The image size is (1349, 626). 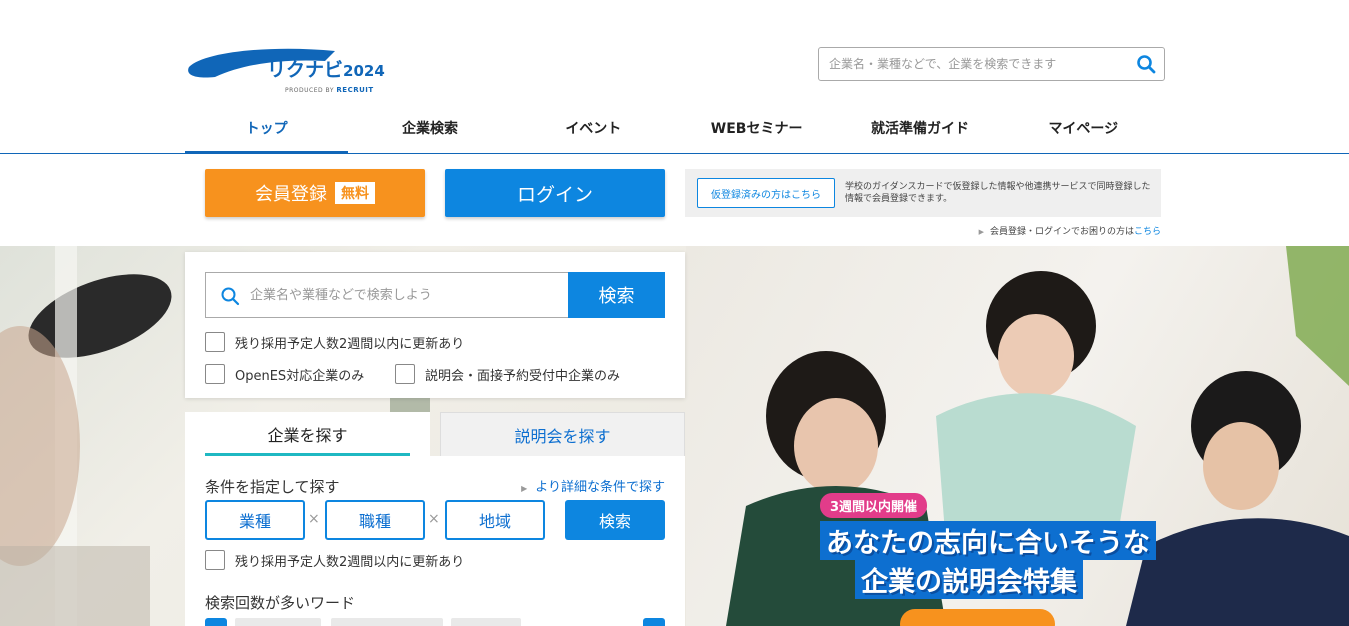 What do you see at coordinates (334, 560) in the screenshot?
I see `condition-option-recent-update: 残り採用予定人数2週間以内に更新あり` at bounding box center [334, 560].